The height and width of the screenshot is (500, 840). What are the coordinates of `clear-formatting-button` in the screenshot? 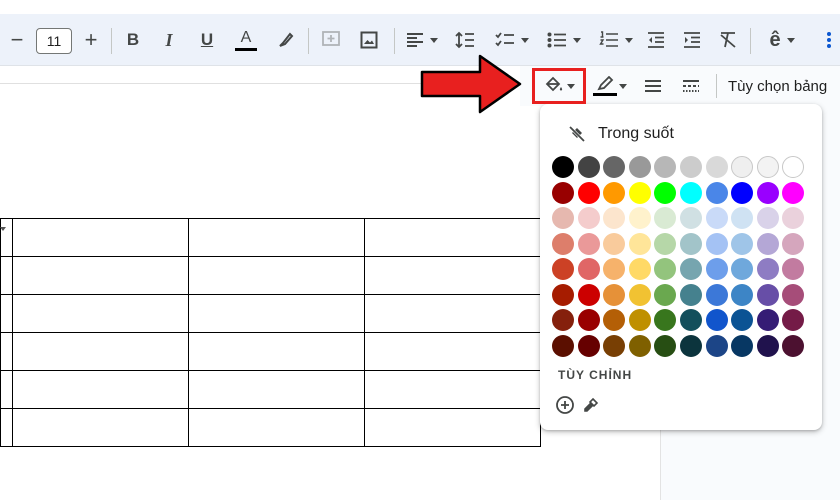 It's located at (728, 40).